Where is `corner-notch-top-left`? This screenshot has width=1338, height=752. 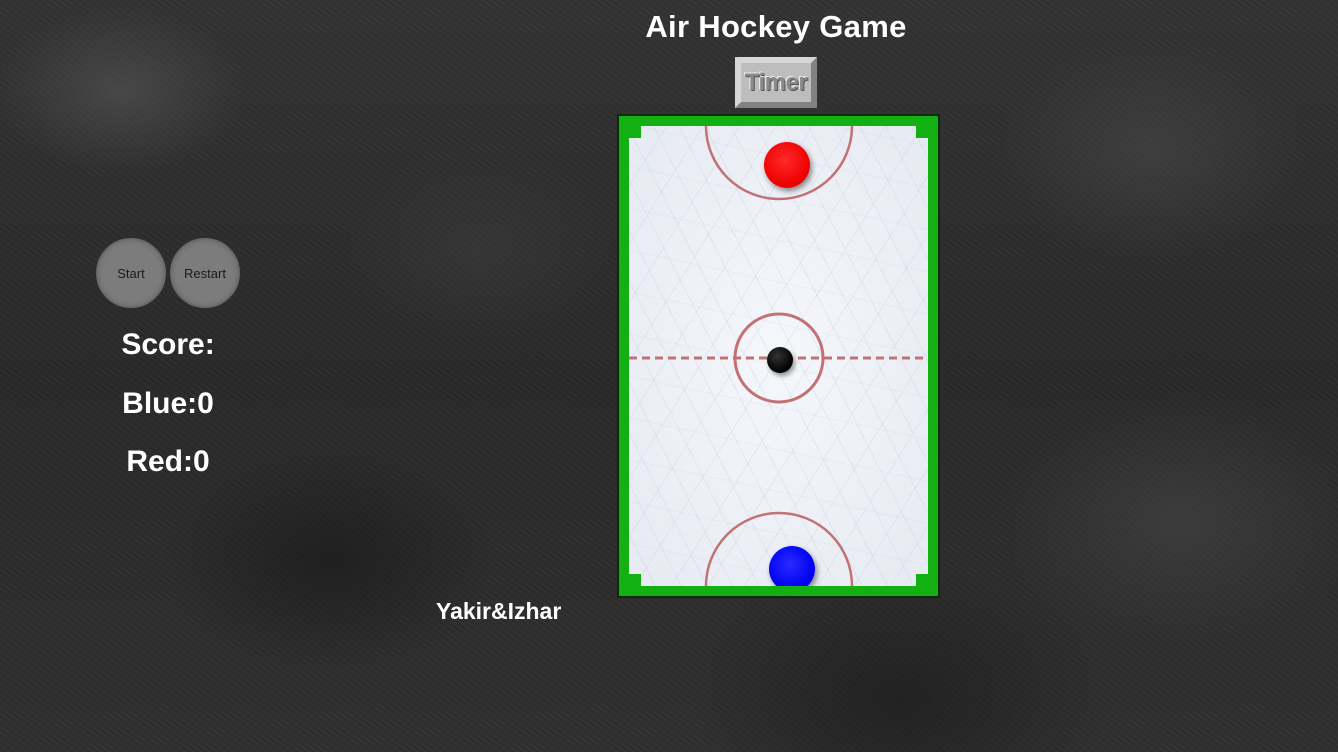
corner-notch-top-left is located at coordinates (635, 132).